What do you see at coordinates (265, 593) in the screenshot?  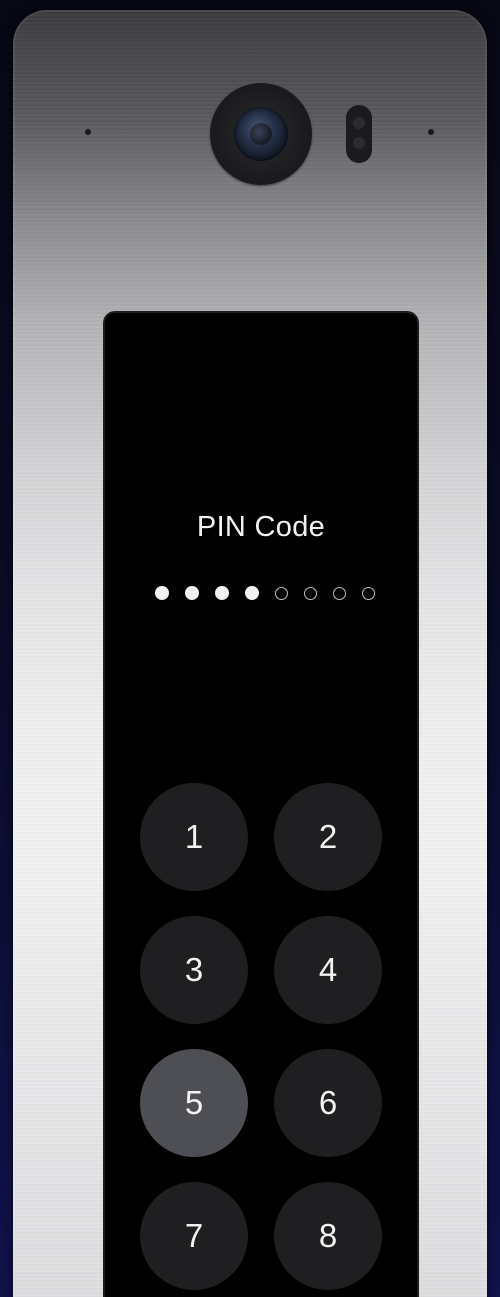 I see `pin-progress-indicator` at bounding box center [265, 593].